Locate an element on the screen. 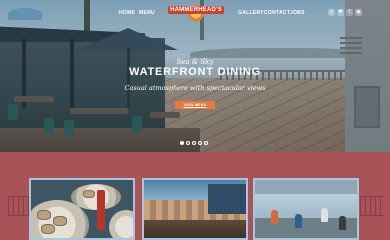  decor-shape is located at coordinates (25, 14).